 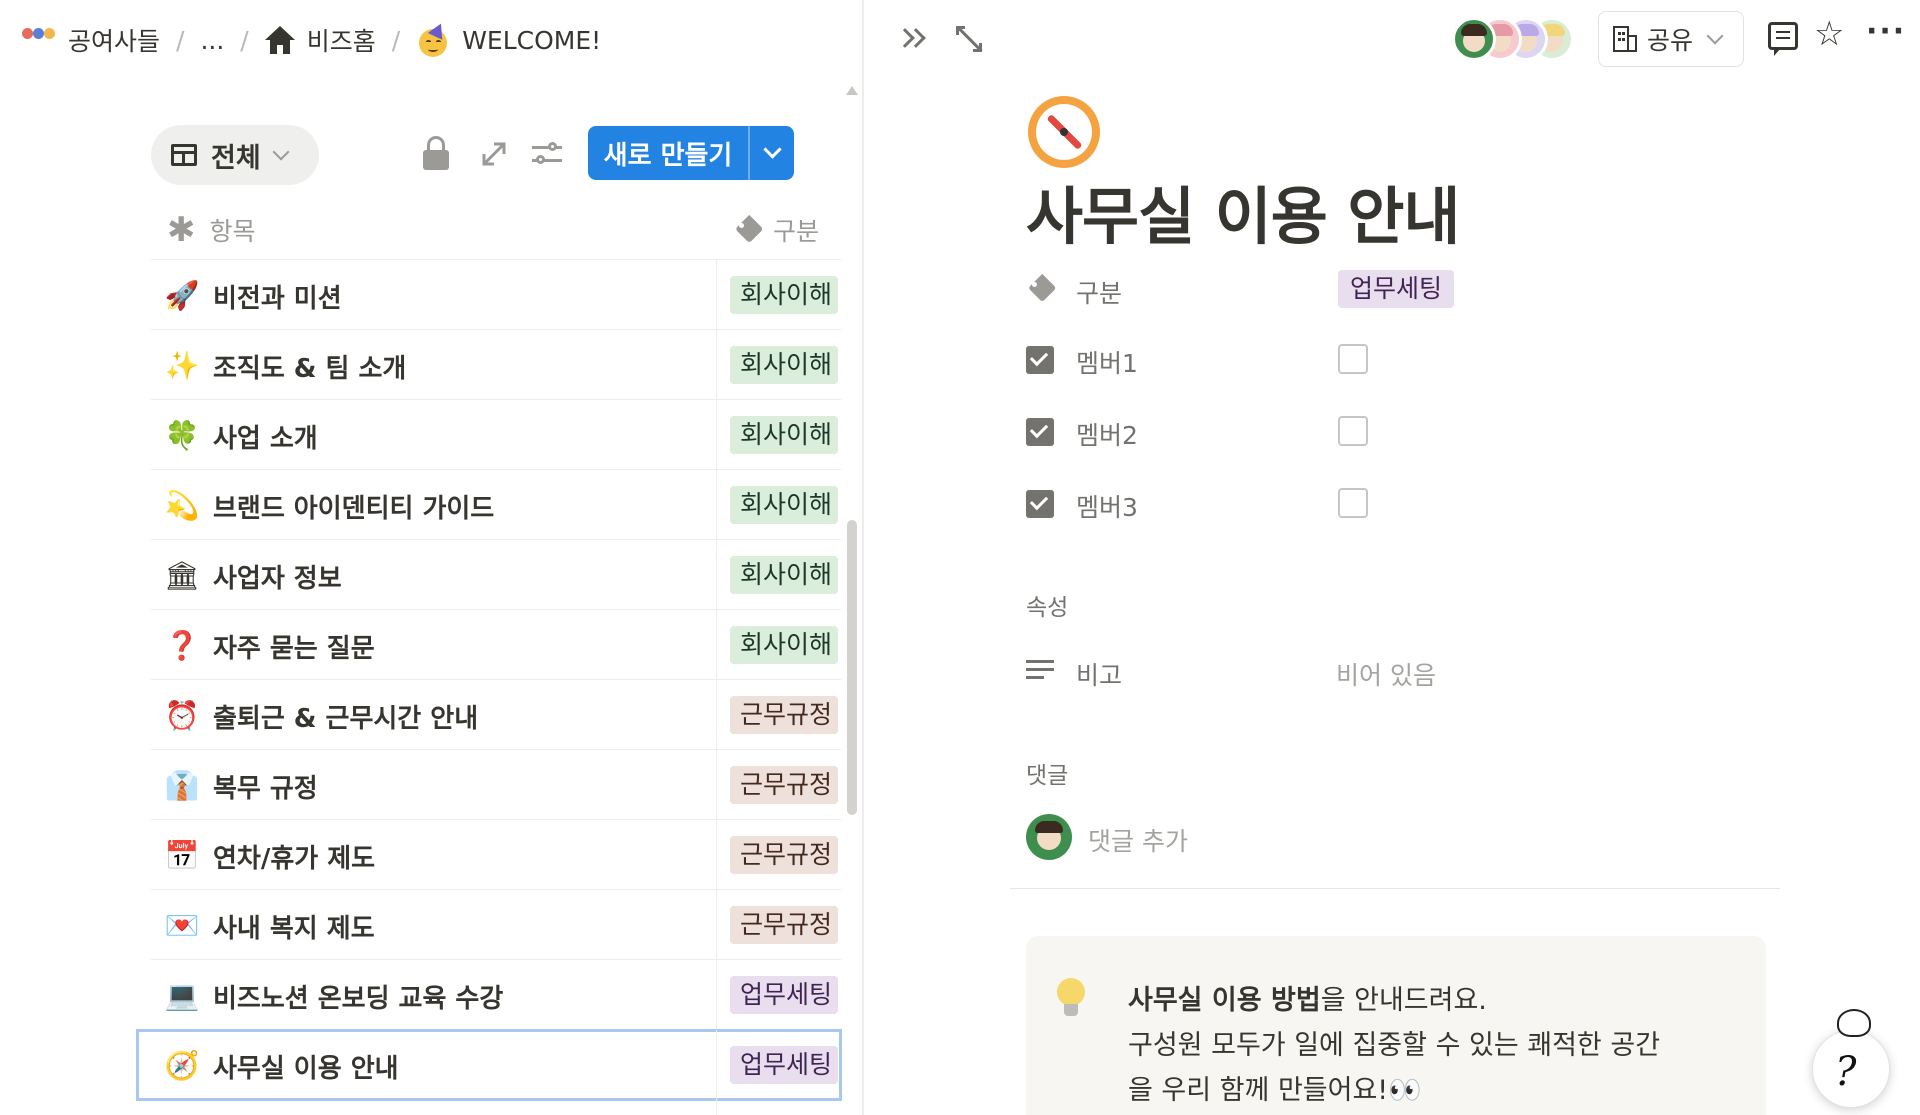 I want to click on property-row-note: 비고 비어 있음, so click(x=1406, y=673).